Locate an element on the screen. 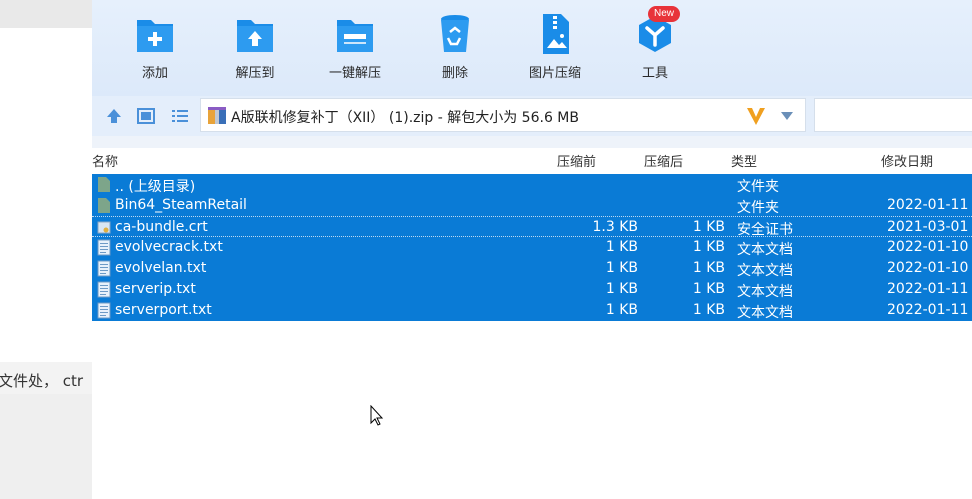 The width and height of the screenshot is (972, 499). path-field: A版联机修复补丁（XII） (1).zip - 解包大小为 56.6 MB is located at coordinates (503, 115).